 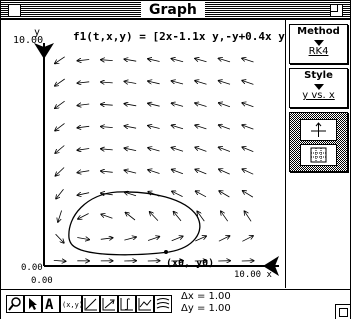 What do you see at coordinates (318, 75) in the screenshot?
I see `style-label: Style` at bounding box center [318, 75].